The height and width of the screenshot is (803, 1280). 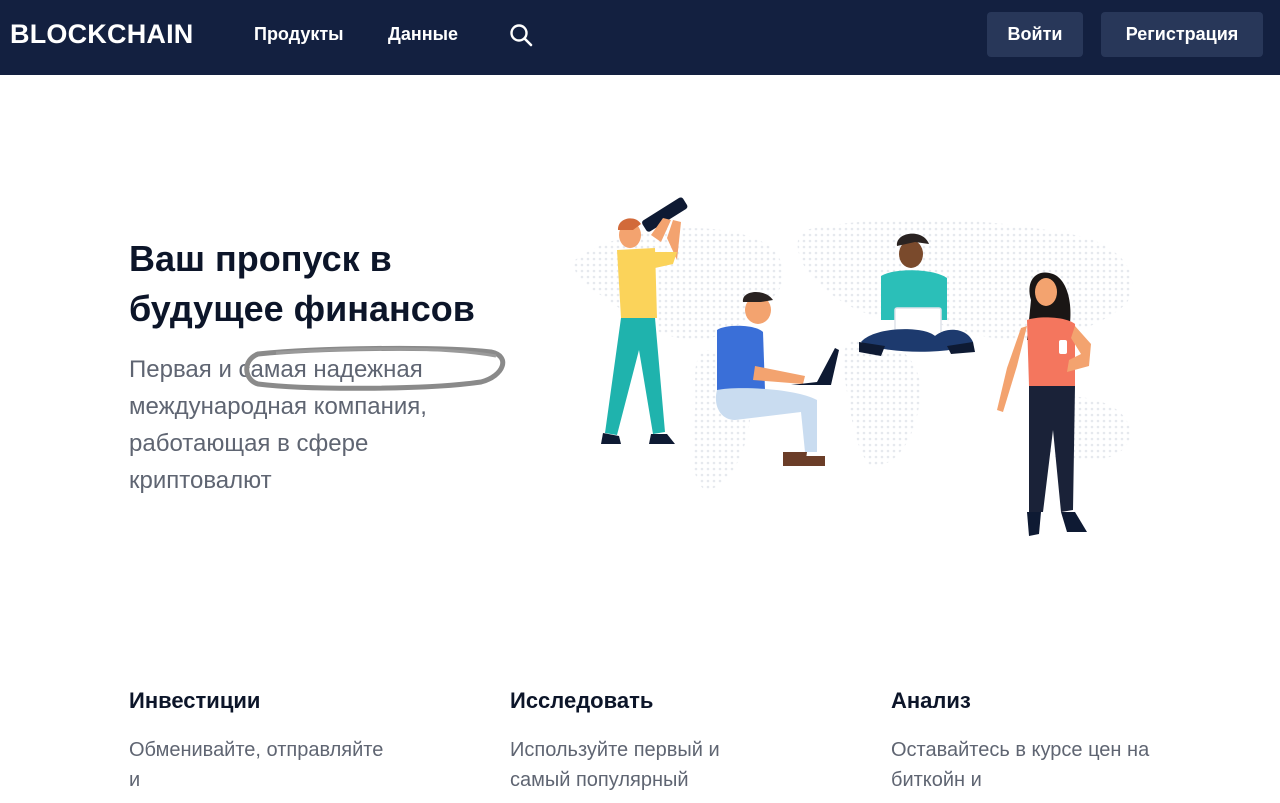 What do you see at coordinates (582, 700) in the screenshot?
I see `feature-title: Исследовать` at bounding box center [582, 700].